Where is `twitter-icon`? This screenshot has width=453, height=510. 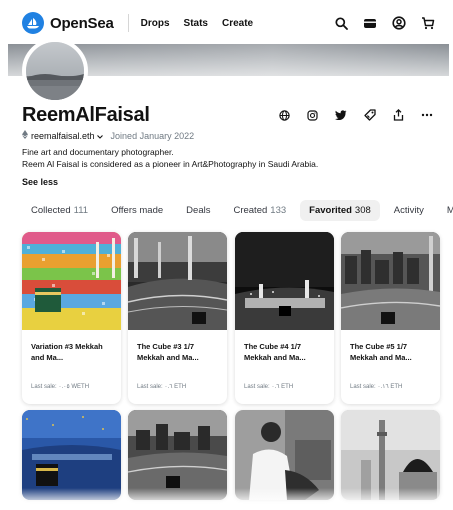
twitter-icon is located at coordinates (341, 115).